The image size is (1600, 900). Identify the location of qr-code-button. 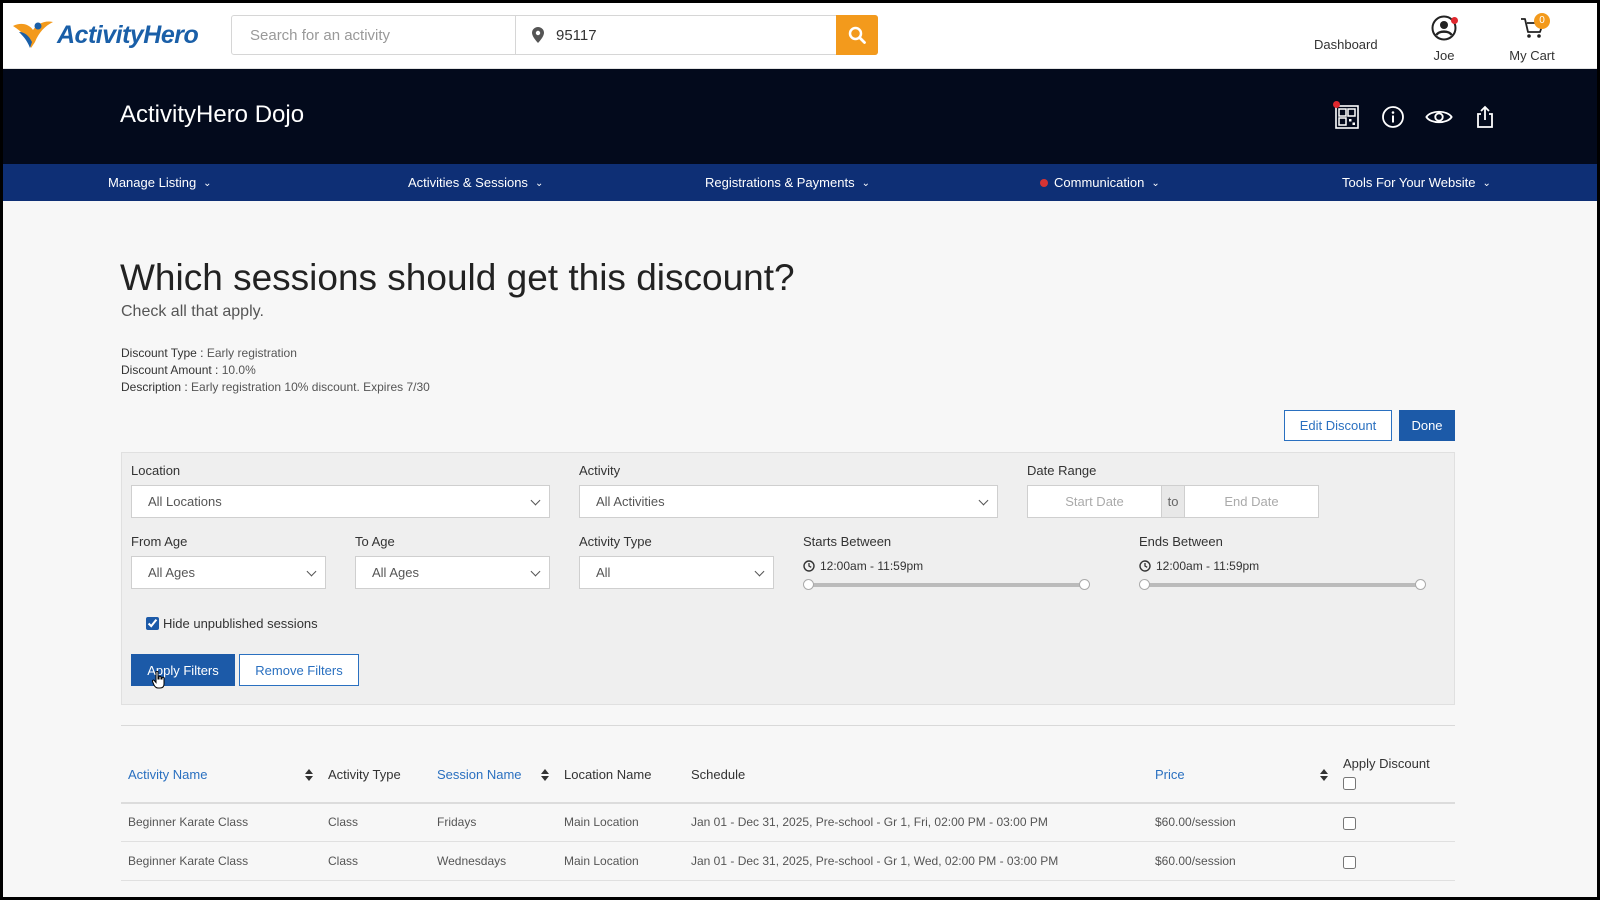
(1347, 116).